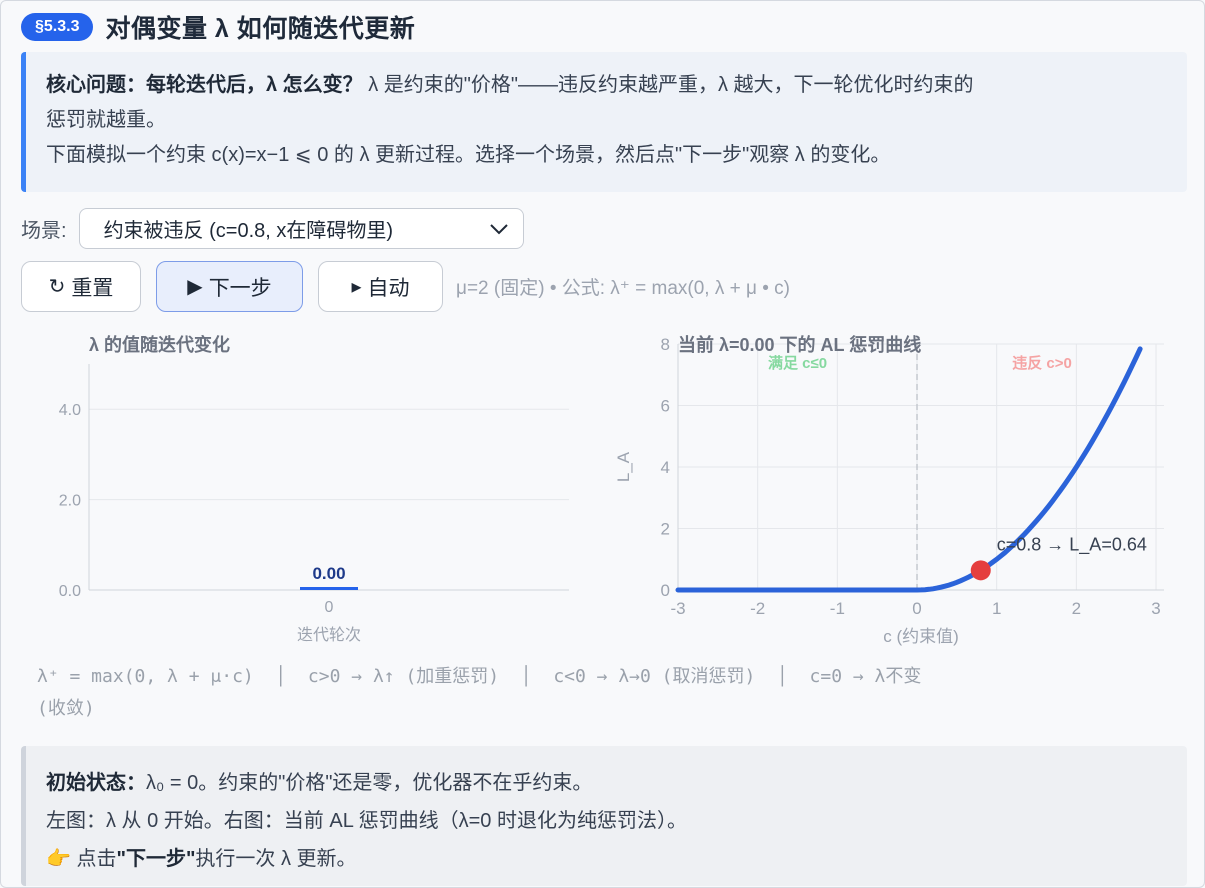 The height and width of the screenshot is (888, 1205). I want to click on state-text-1: λ₀ = 0。约束的"价格"还是零，优化器不在乎约束。, so click(369, 783).